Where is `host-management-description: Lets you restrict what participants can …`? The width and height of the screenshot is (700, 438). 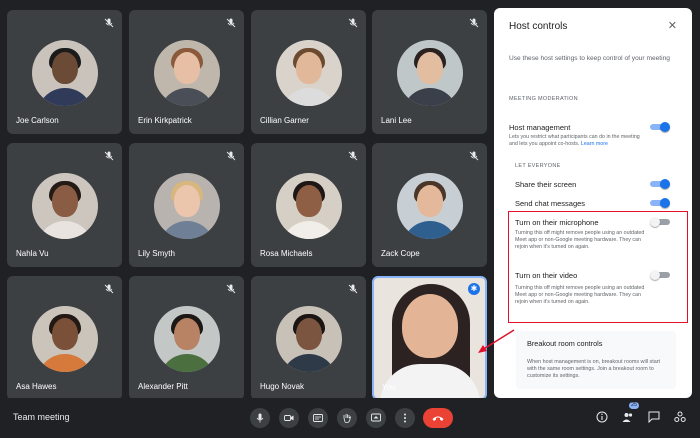
host-management-description: Lets you restrict what participants can … is located at coordinates (576, 141).